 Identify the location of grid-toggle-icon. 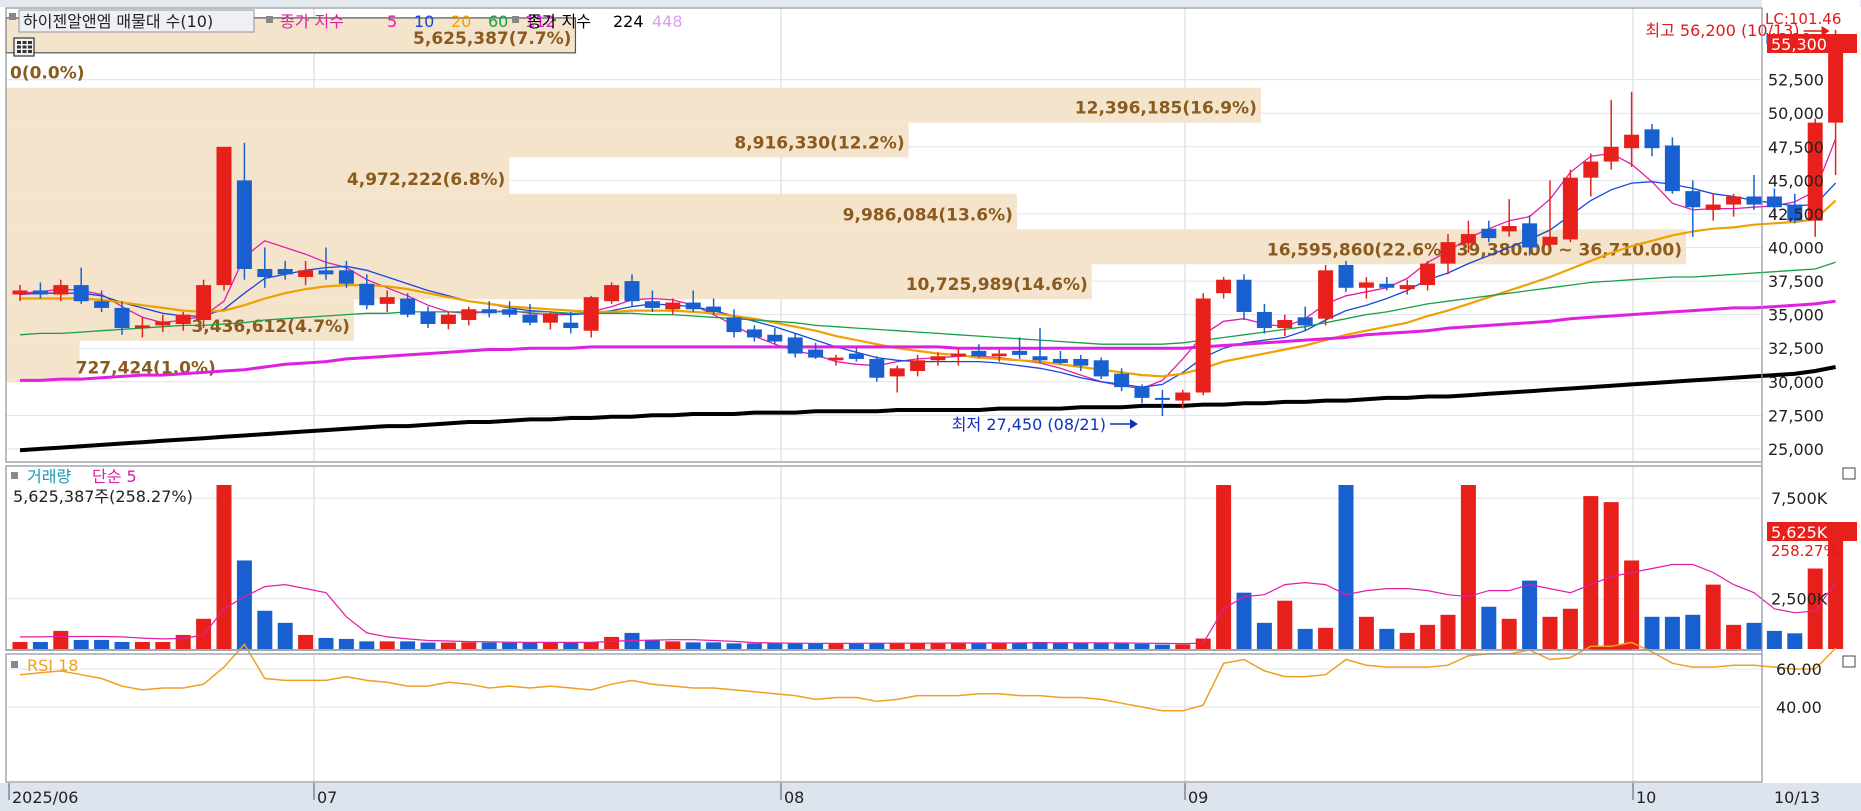
(24, 47).